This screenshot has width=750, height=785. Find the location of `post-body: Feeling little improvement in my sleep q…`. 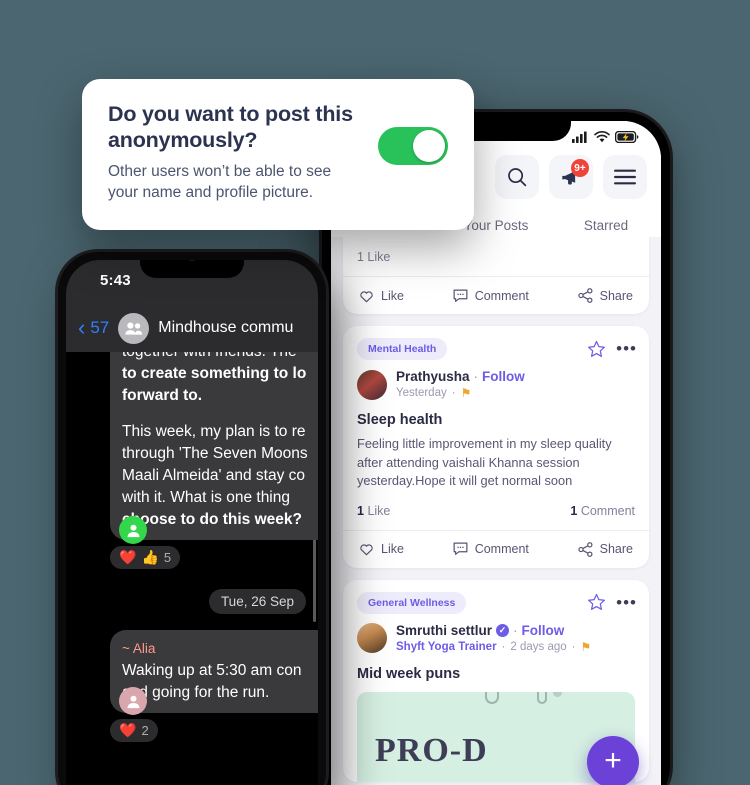

post-body: Feeling little improvement in my sleep q… is located at coordinates (484, 462).